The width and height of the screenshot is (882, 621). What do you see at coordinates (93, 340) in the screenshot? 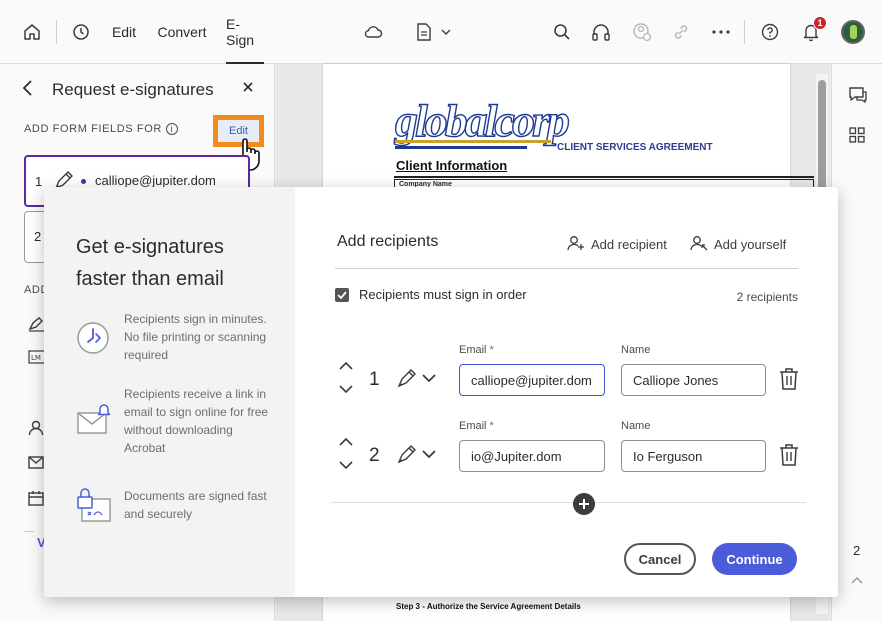
I see `clock-icon` at bounding box center [93, 340].